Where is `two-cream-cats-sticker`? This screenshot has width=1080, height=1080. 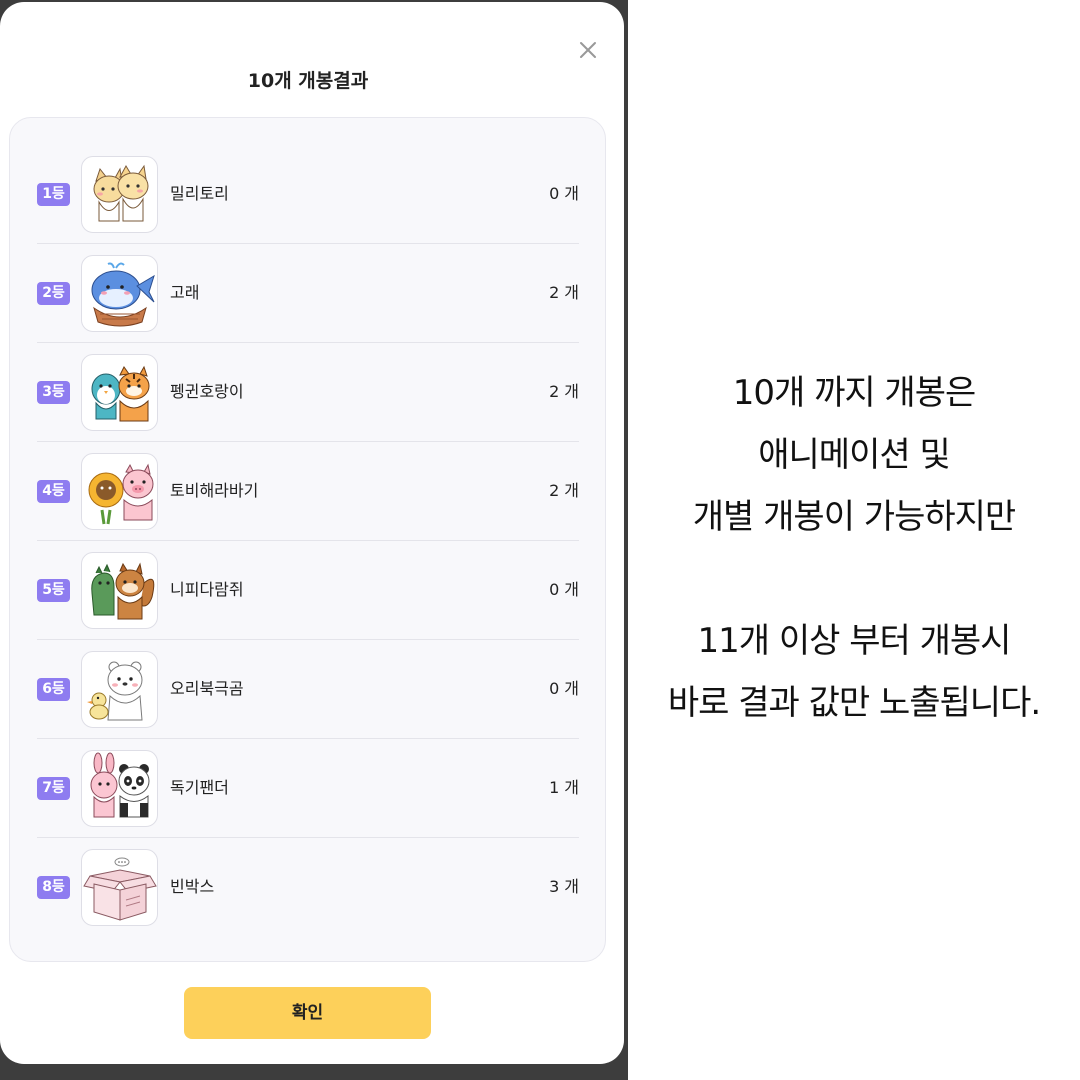
two-cream-cats-sticker is located at coordinates (119, 194).